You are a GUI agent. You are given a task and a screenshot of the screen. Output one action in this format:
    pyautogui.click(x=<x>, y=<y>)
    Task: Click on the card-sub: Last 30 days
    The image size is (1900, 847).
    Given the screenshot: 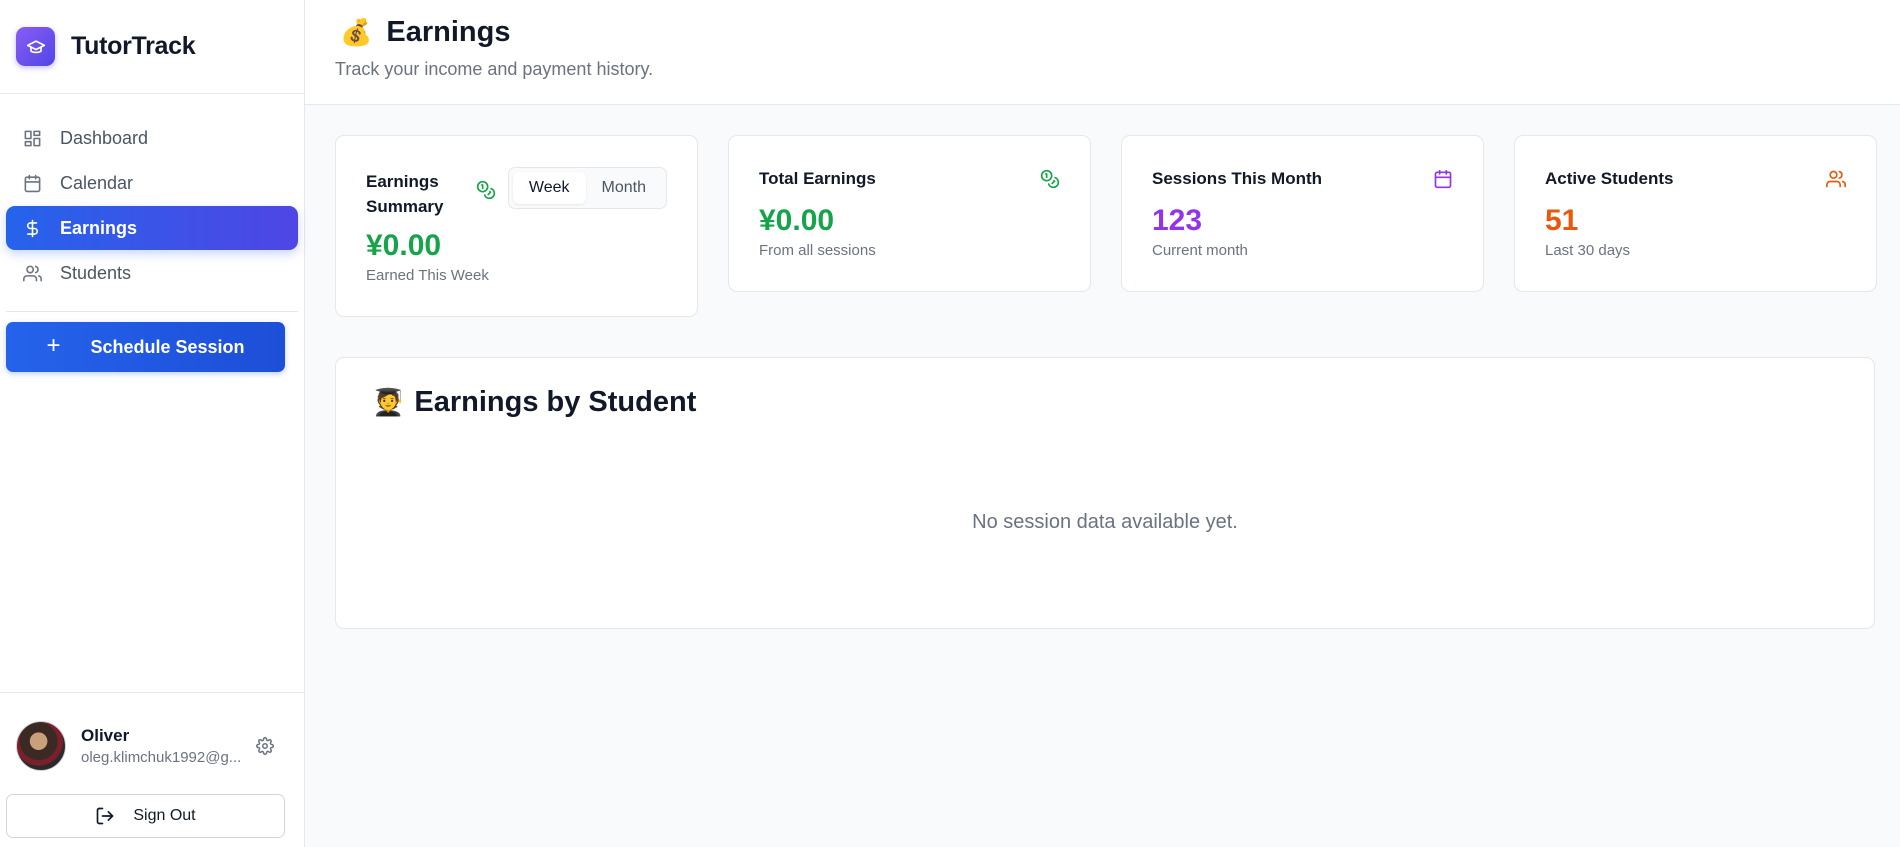 What is the action you would take?
    pyautogui.click(x=1588, y=250)
    